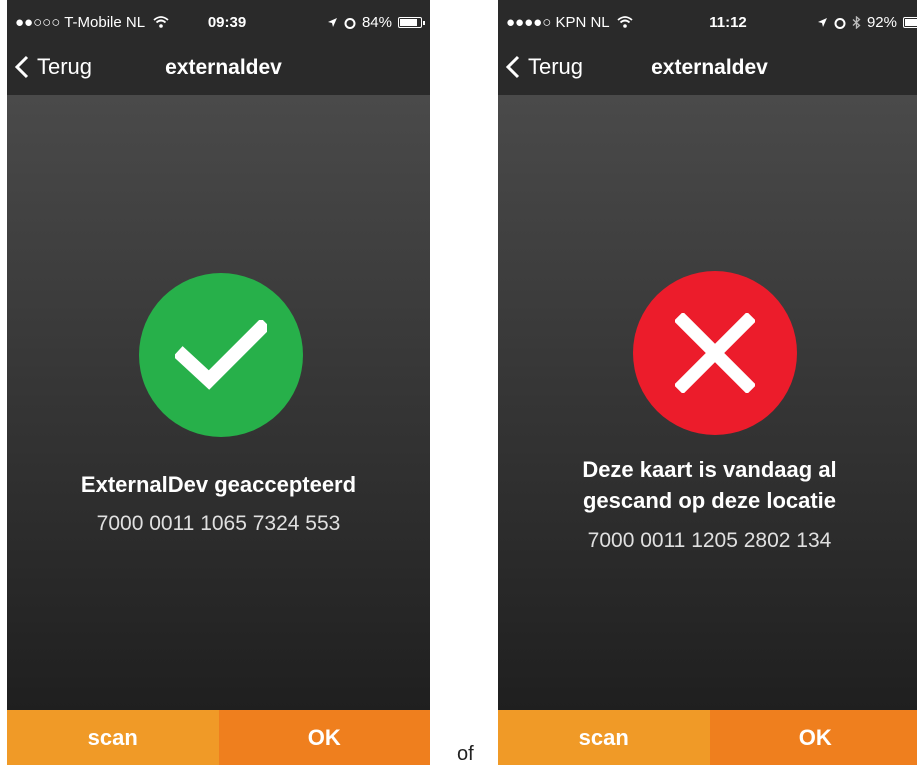  Describe the element at coordinates (707, 541) in the screenshot. I see `card-number: 7000 0011 1205 2802 134` at that location.